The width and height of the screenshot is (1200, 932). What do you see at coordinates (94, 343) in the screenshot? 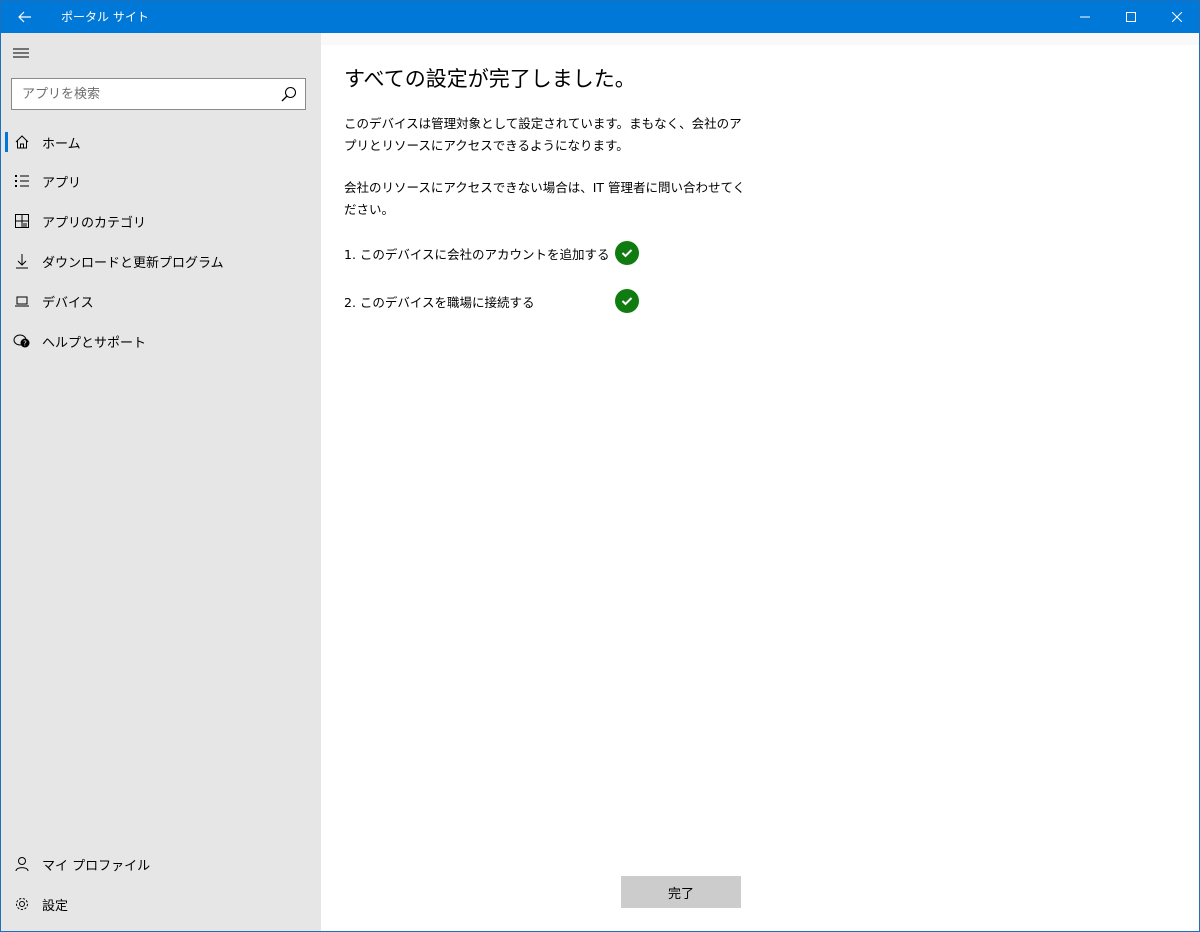
I see `nav-label: ヘルプとサポート` at bounding box center [94, 343].